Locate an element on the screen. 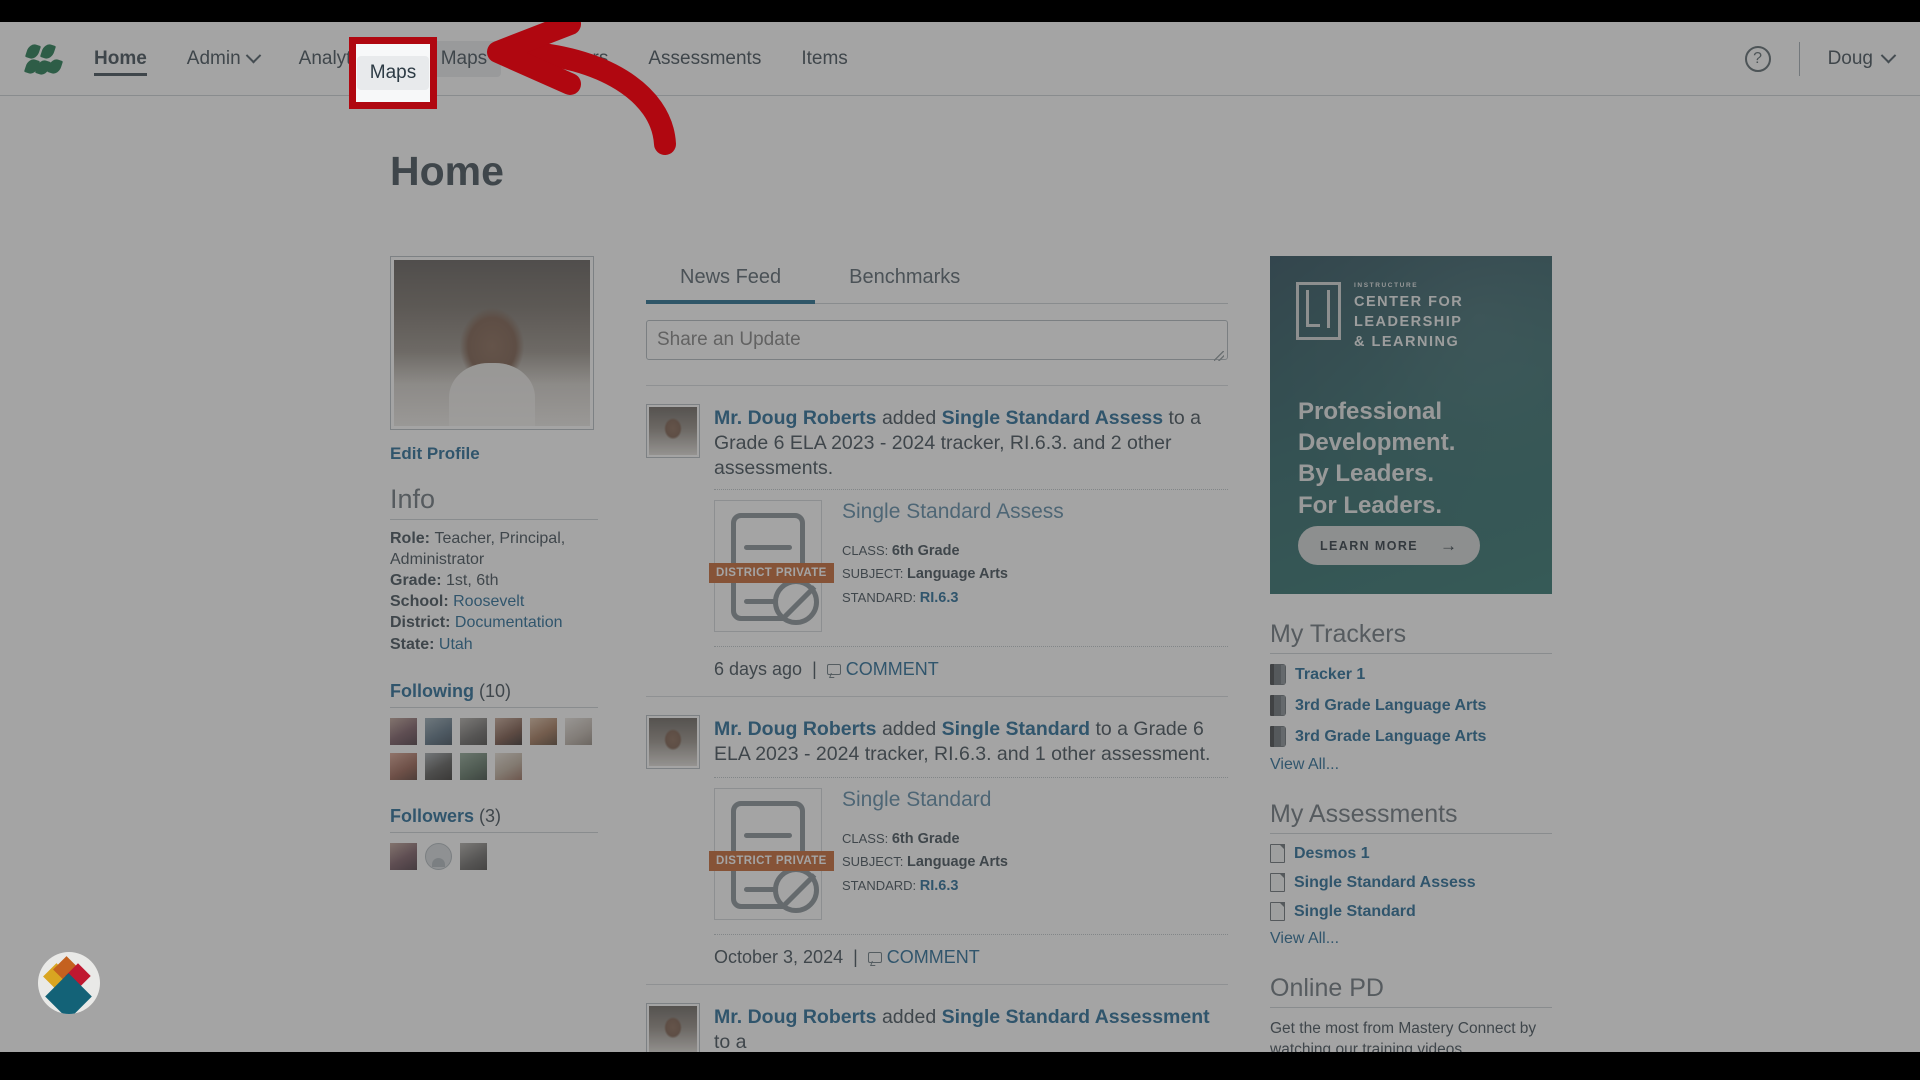  my-trackers-heading: My Trackers is located at coordinates (1411, 637).